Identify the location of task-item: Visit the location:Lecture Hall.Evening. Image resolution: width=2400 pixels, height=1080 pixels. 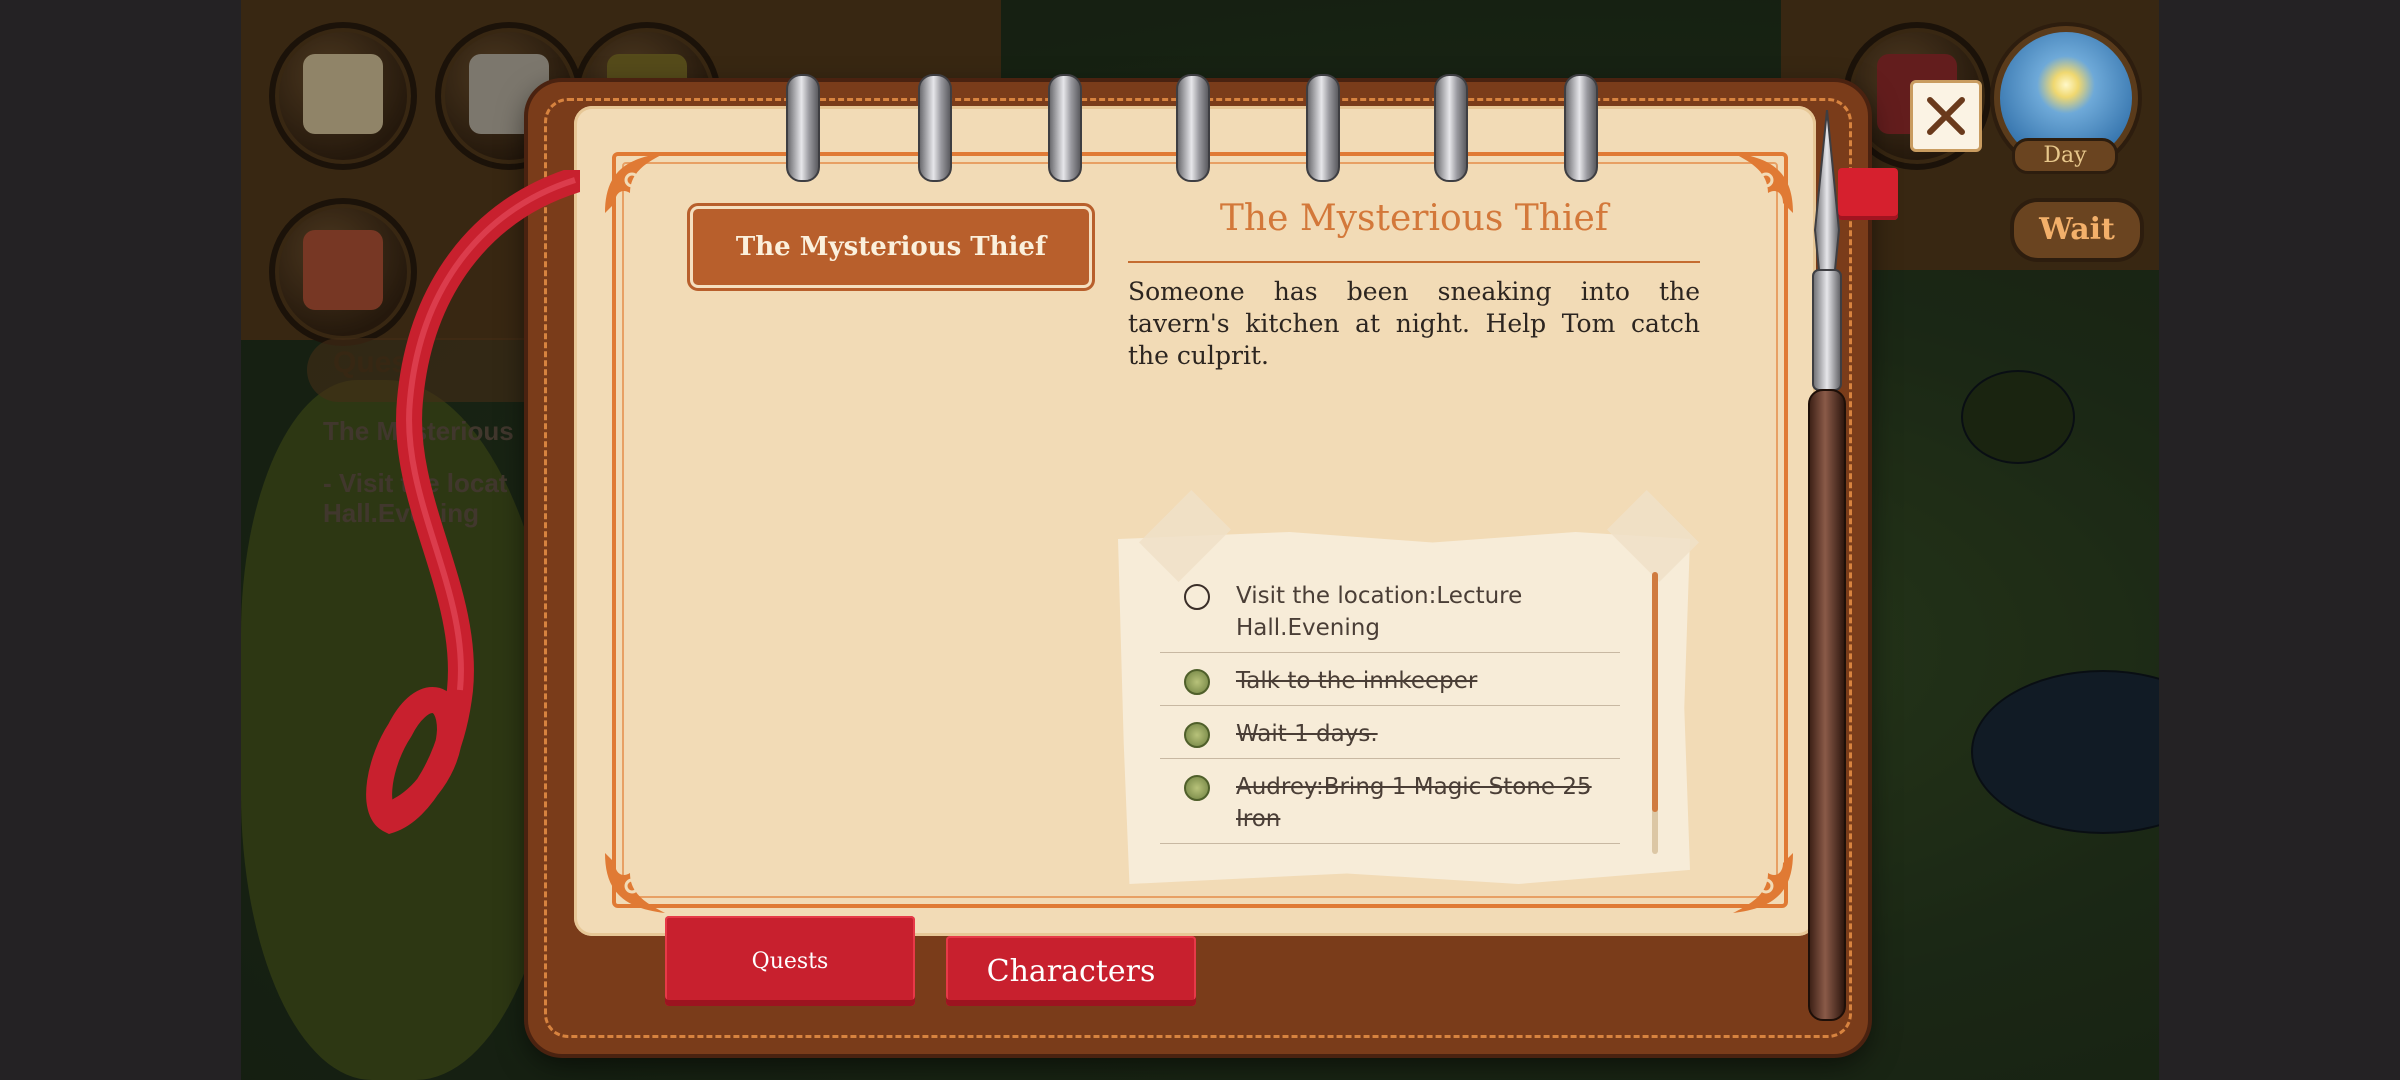
(1390, 610).